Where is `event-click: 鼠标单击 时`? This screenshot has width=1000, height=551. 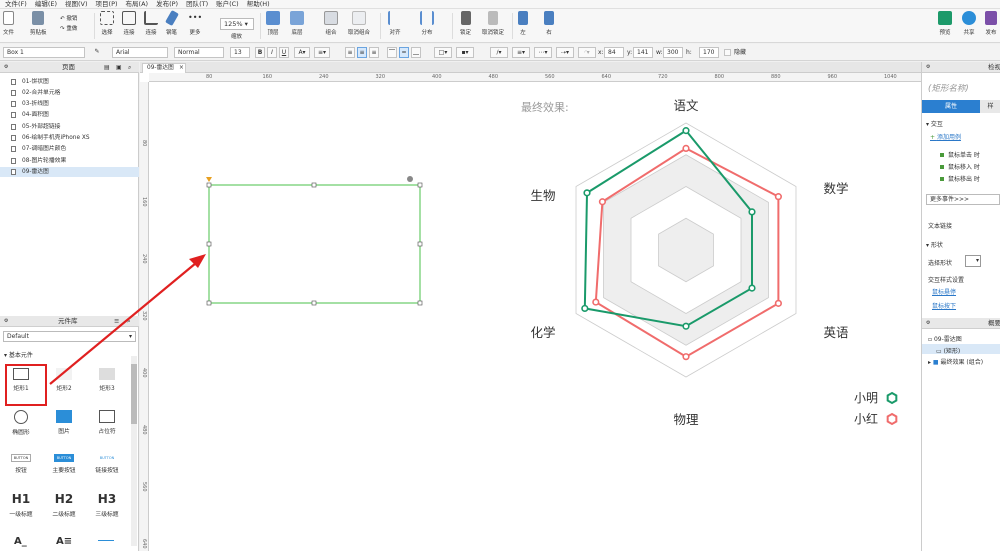 event-click: 鼠标单击 时 is located at coordinates (960, 154).